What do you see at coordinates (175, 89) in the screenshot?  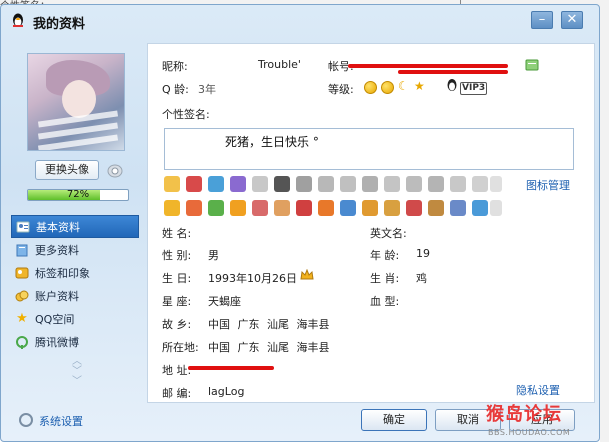 I see `qq-age-label: Q 龄:` at bounding box center [175, 89].